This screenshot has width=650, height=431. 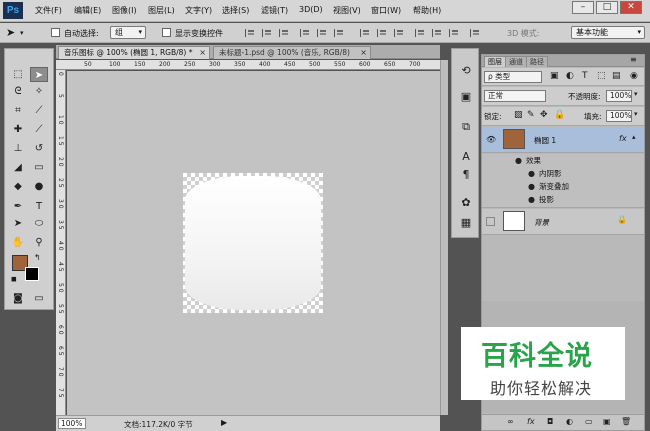 I want to click on hand-tool-icon: ✋, so click(x=18, y=242).